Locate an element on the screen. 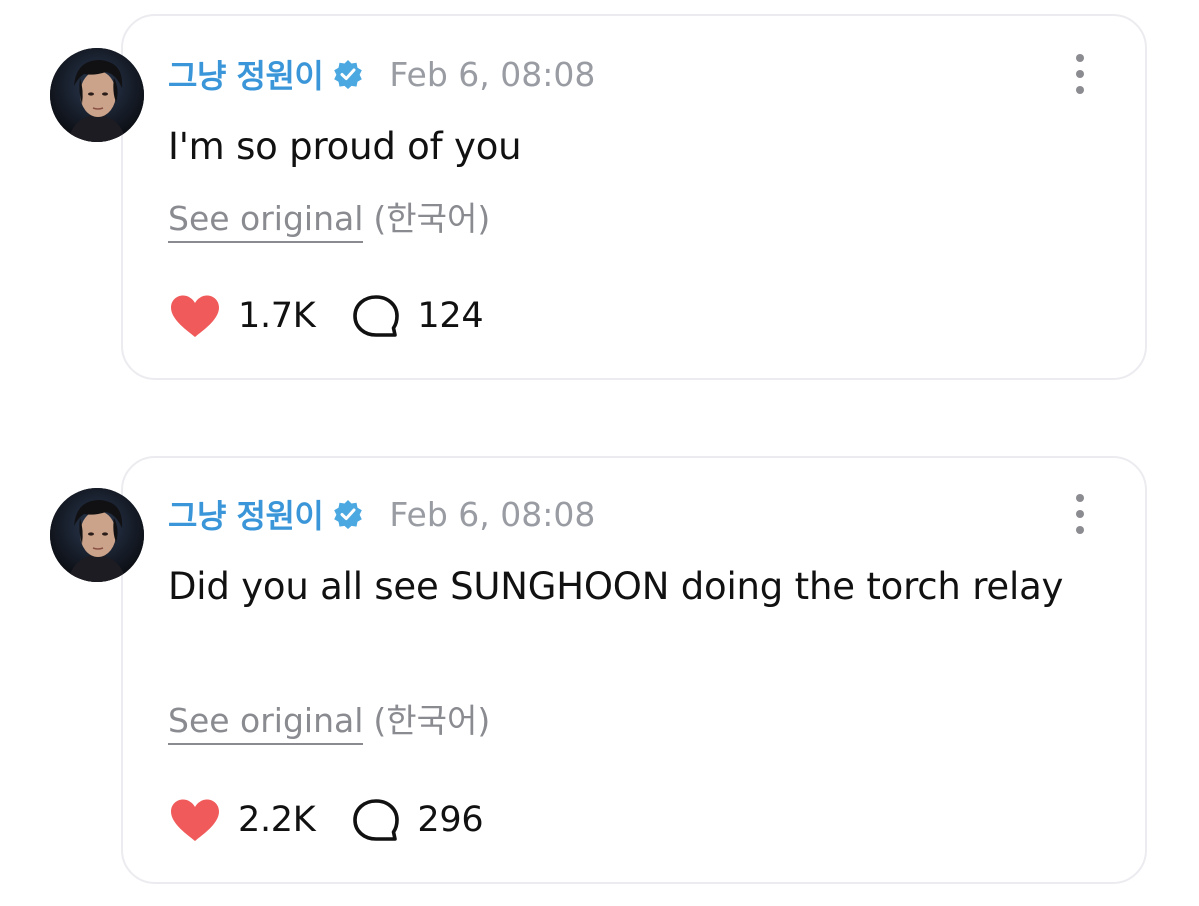 This screenshot has height=906, width=1199. like-count: 1.7K is located at coordinates (277, 316).